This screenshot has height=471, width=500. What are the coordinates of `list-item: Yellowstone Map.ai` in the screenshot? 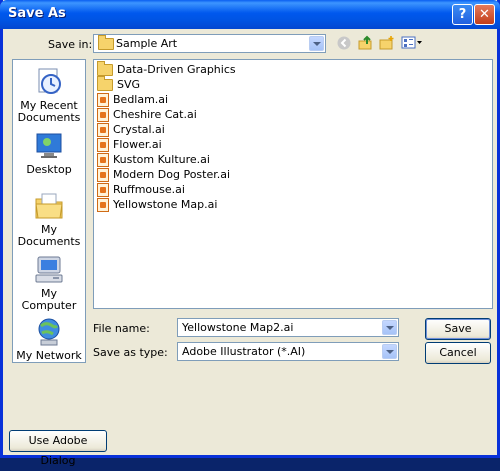 It's located at (157, 204).